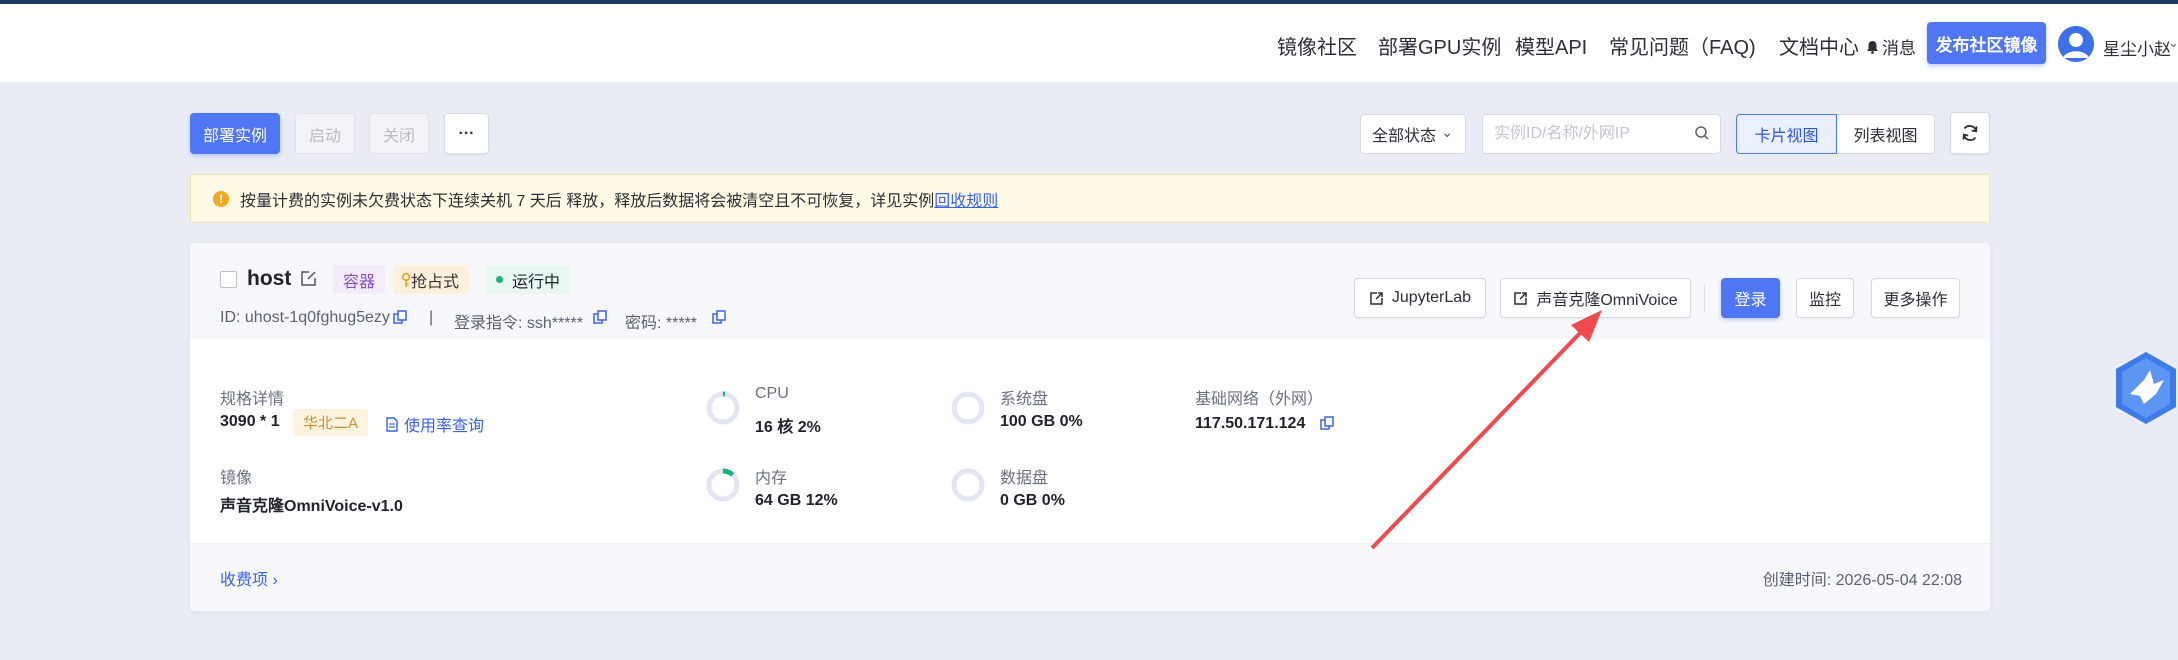  What do you see at coordinates (1786, 134) in the screenshot?
I see `card-view-toggle: 卡片视图` at bounding box center [1786, 134].